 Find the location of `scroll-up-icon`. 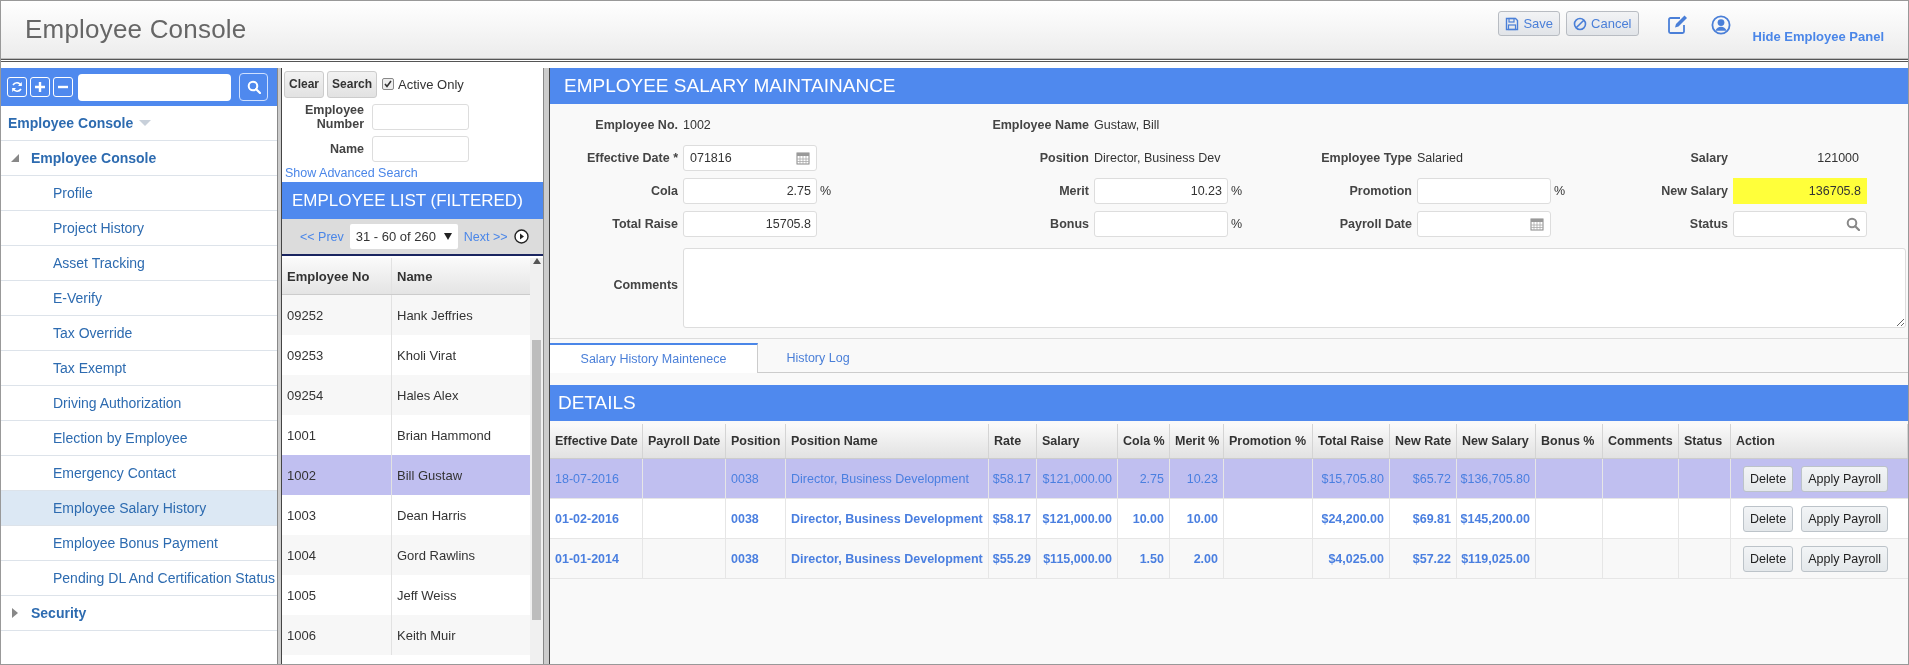

scroll-up-icon is located at coordinates (536, 261).